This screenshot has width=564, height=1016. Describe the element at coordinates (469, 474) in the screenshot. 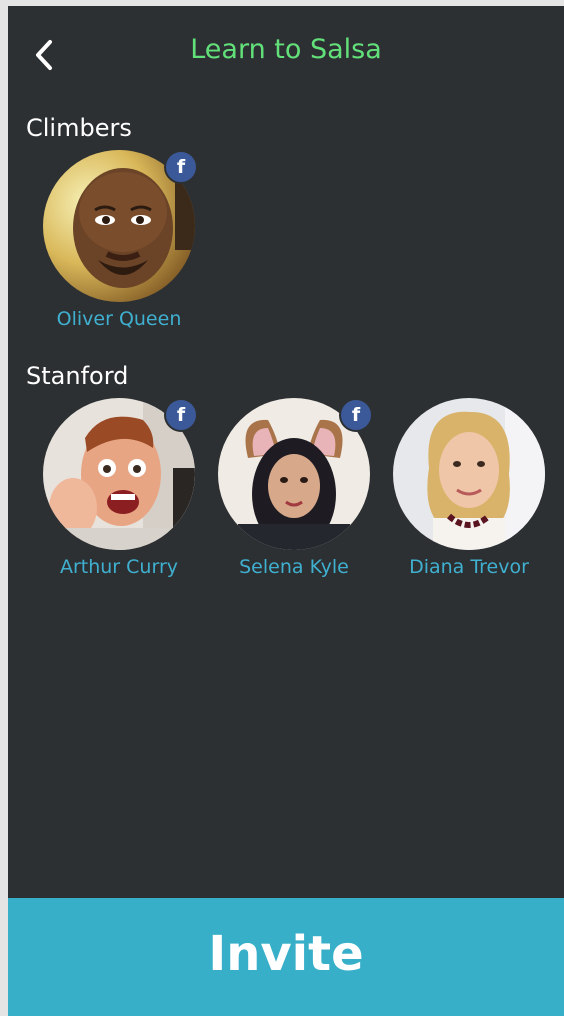

I see `avatar` at that location.